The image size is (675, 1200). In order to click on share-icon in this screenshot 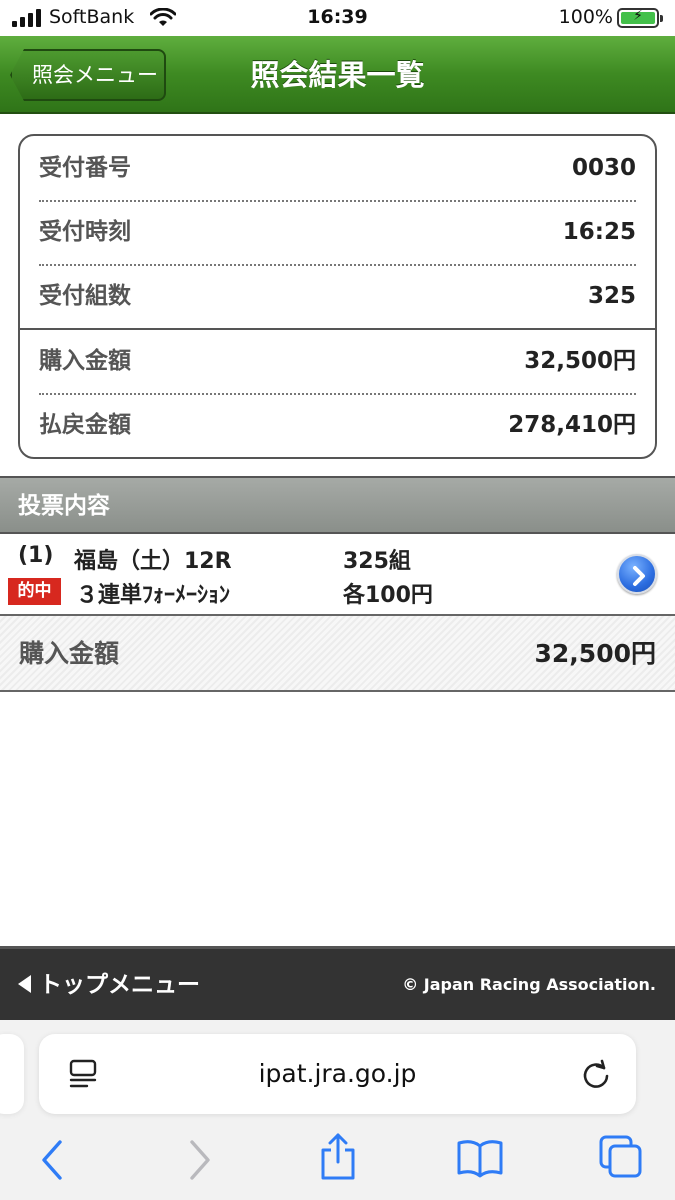, I will do `click(338, 1157)`.